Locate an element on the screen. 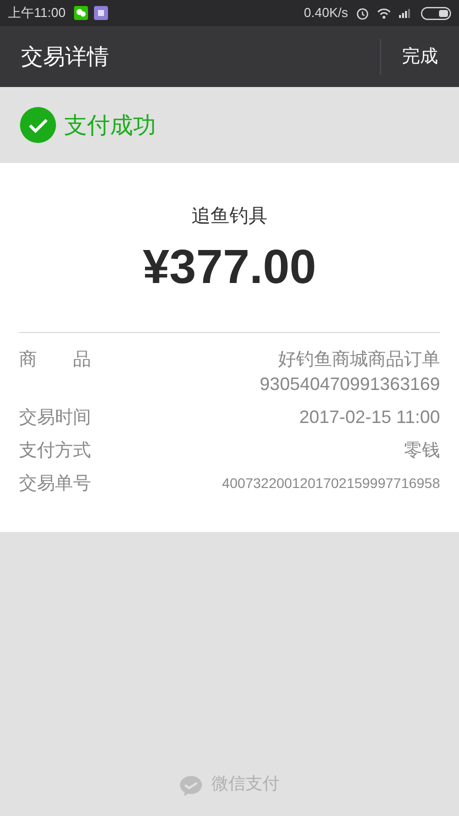 This screenshot has width=459, height=816. detail-label: 支付方式 is located at coordinates (55, 450).